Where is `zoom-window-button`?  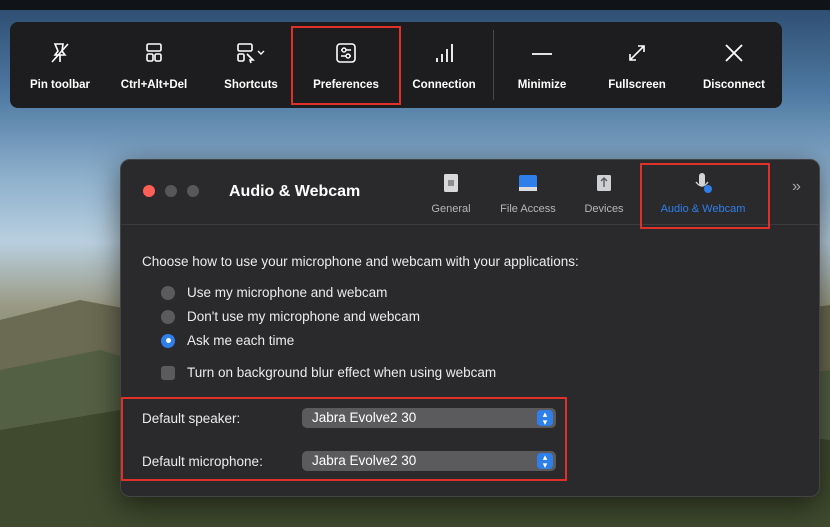 zoom-window-button is located at coordinates (193, 191).